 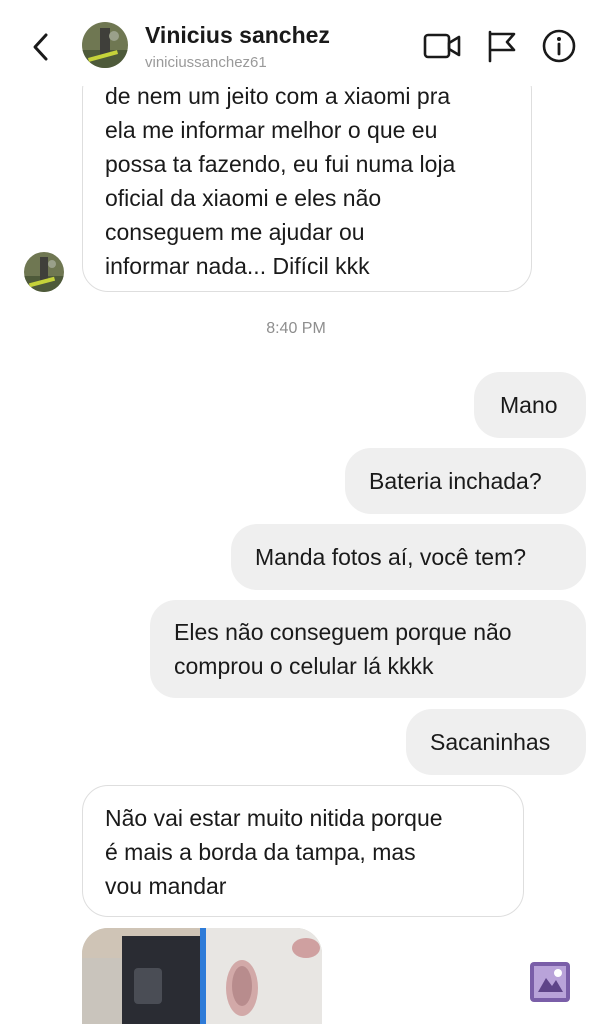 What do you see at coordinates (442, 46) in the screenshot?
I see `video-call-icon` at bounding box center [442, 46].